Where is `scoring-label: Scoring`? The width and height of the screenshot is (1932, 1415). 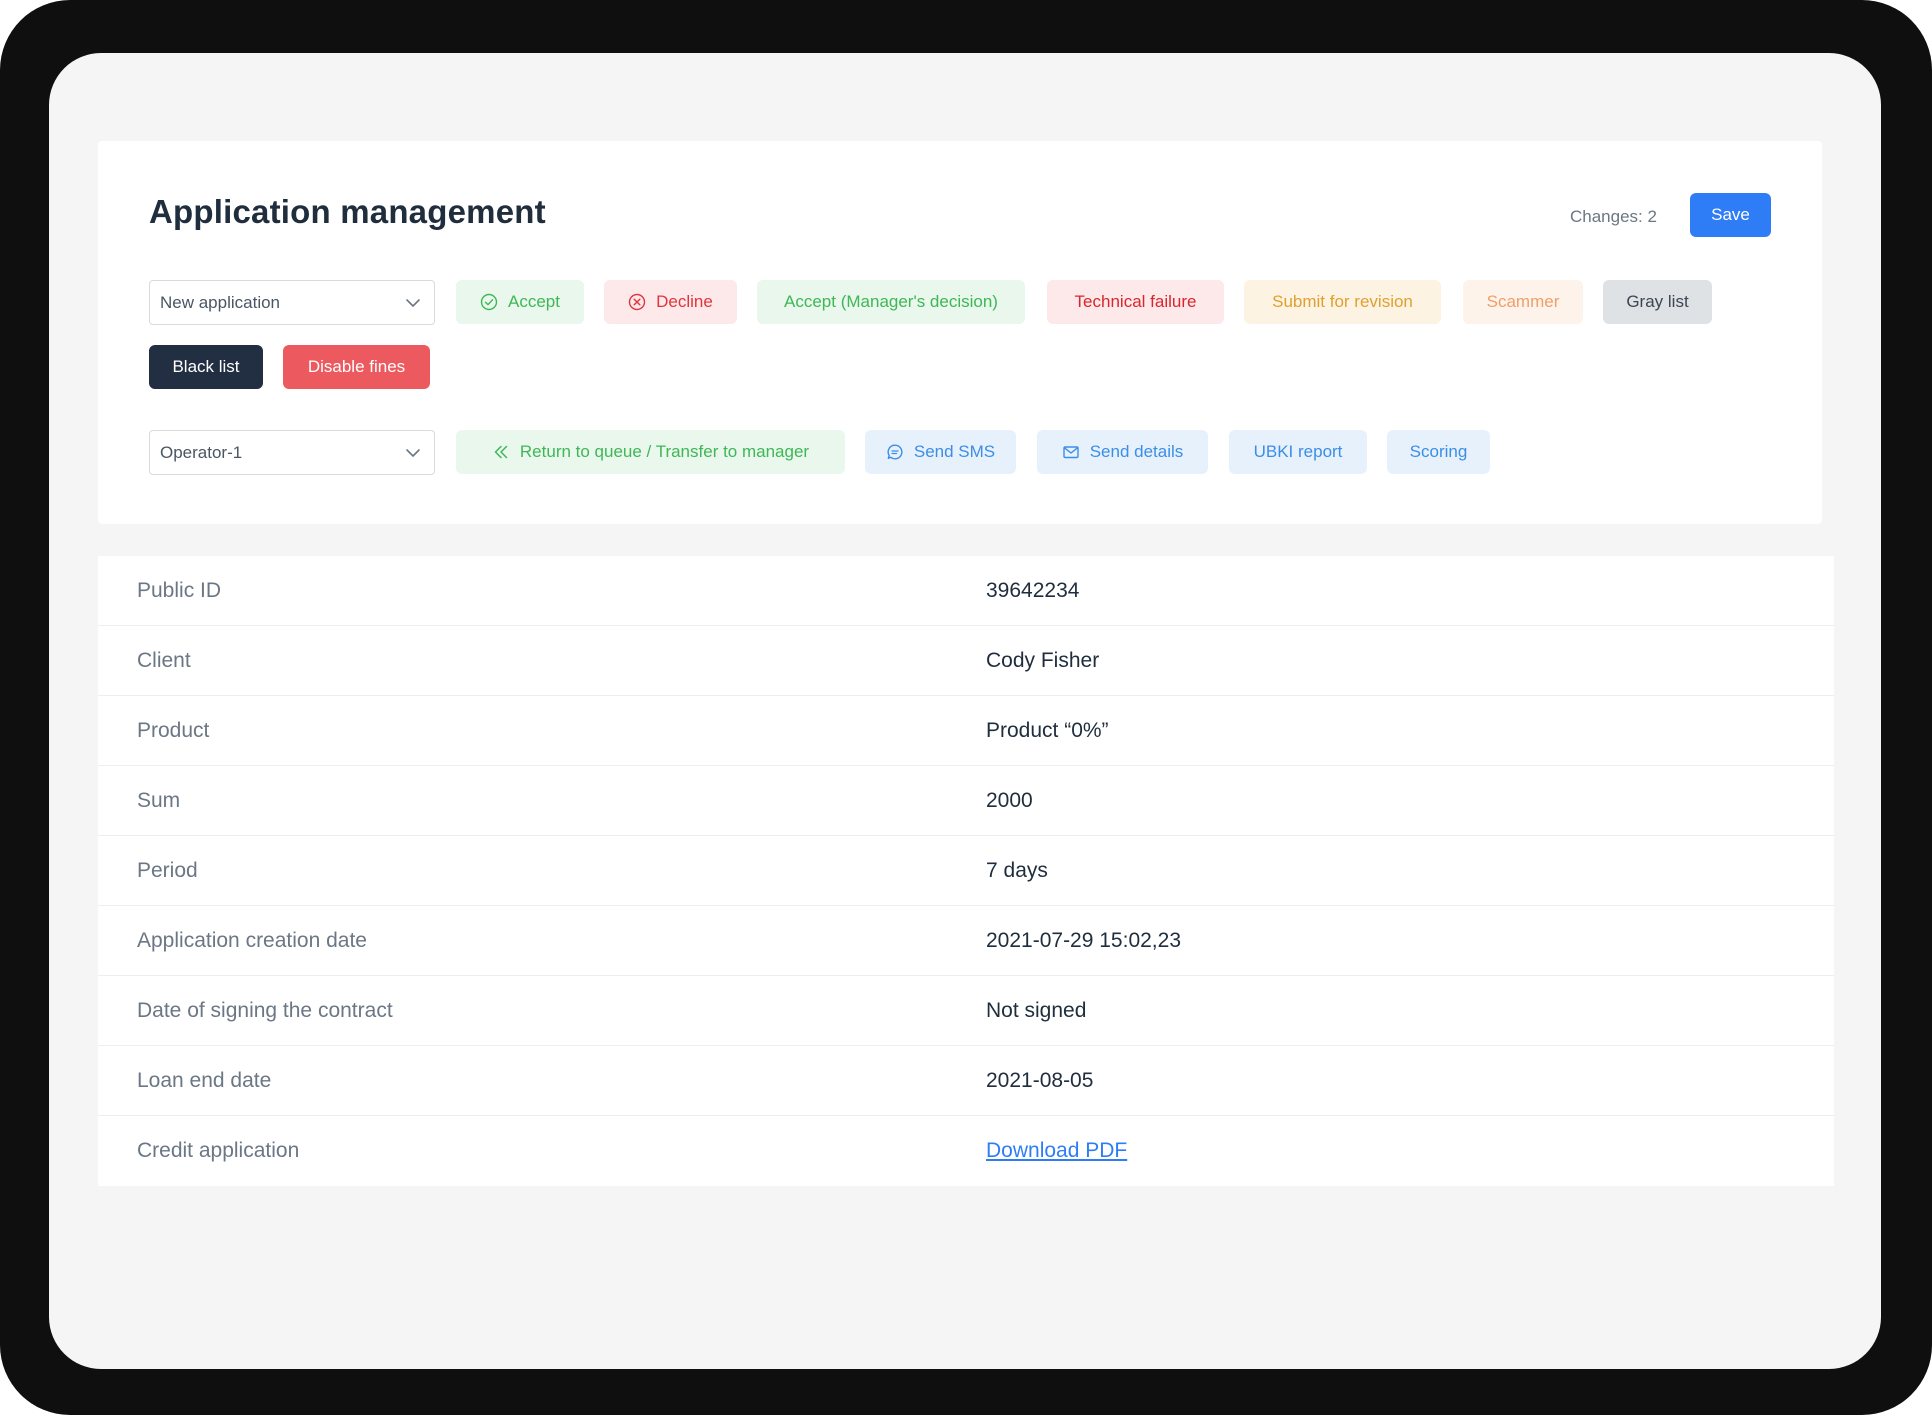 scoring-label: Scoring is located at coordinates (1438, 451).